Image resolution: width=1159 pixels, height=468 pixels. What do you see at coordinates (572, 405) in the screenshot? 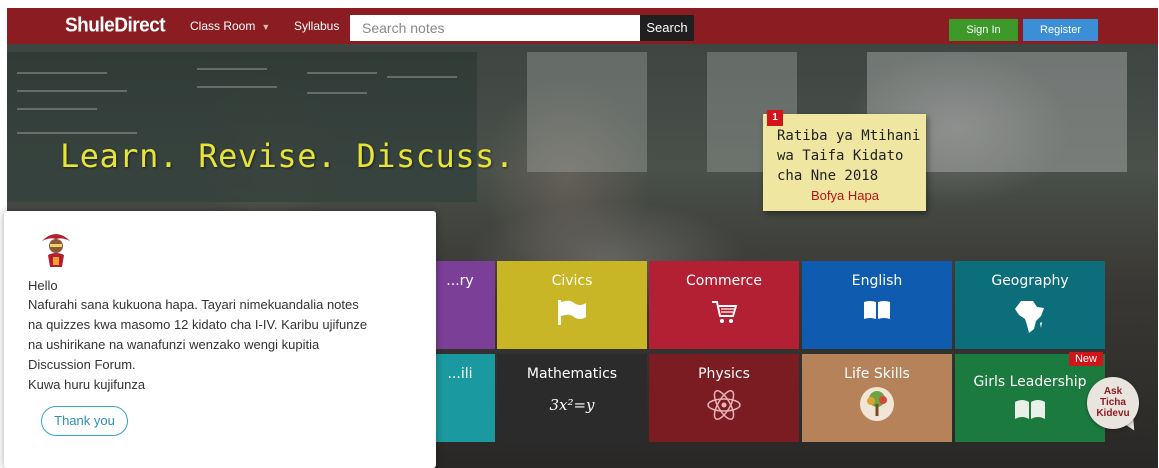
I see `formula-text: 3x²=y` at bounding box center [572, 405].